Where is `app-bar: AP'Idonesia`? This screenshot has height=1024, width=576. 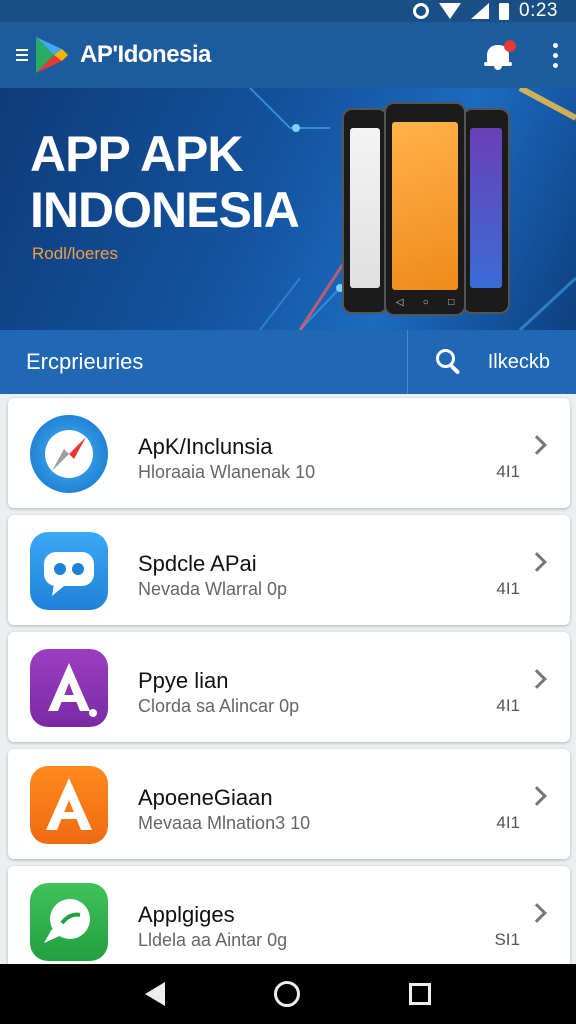
app-bar: AP'Idonesia is located at coordinates (288, 55).